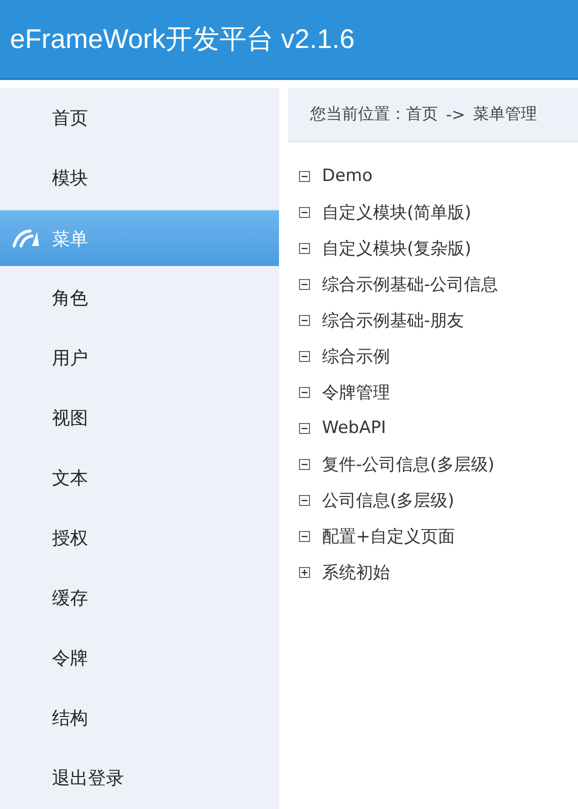 The width and height of the screenshot is (578, 809). I want to click on tree-node: 综合示例基础-公司信息, so click(410, 284).